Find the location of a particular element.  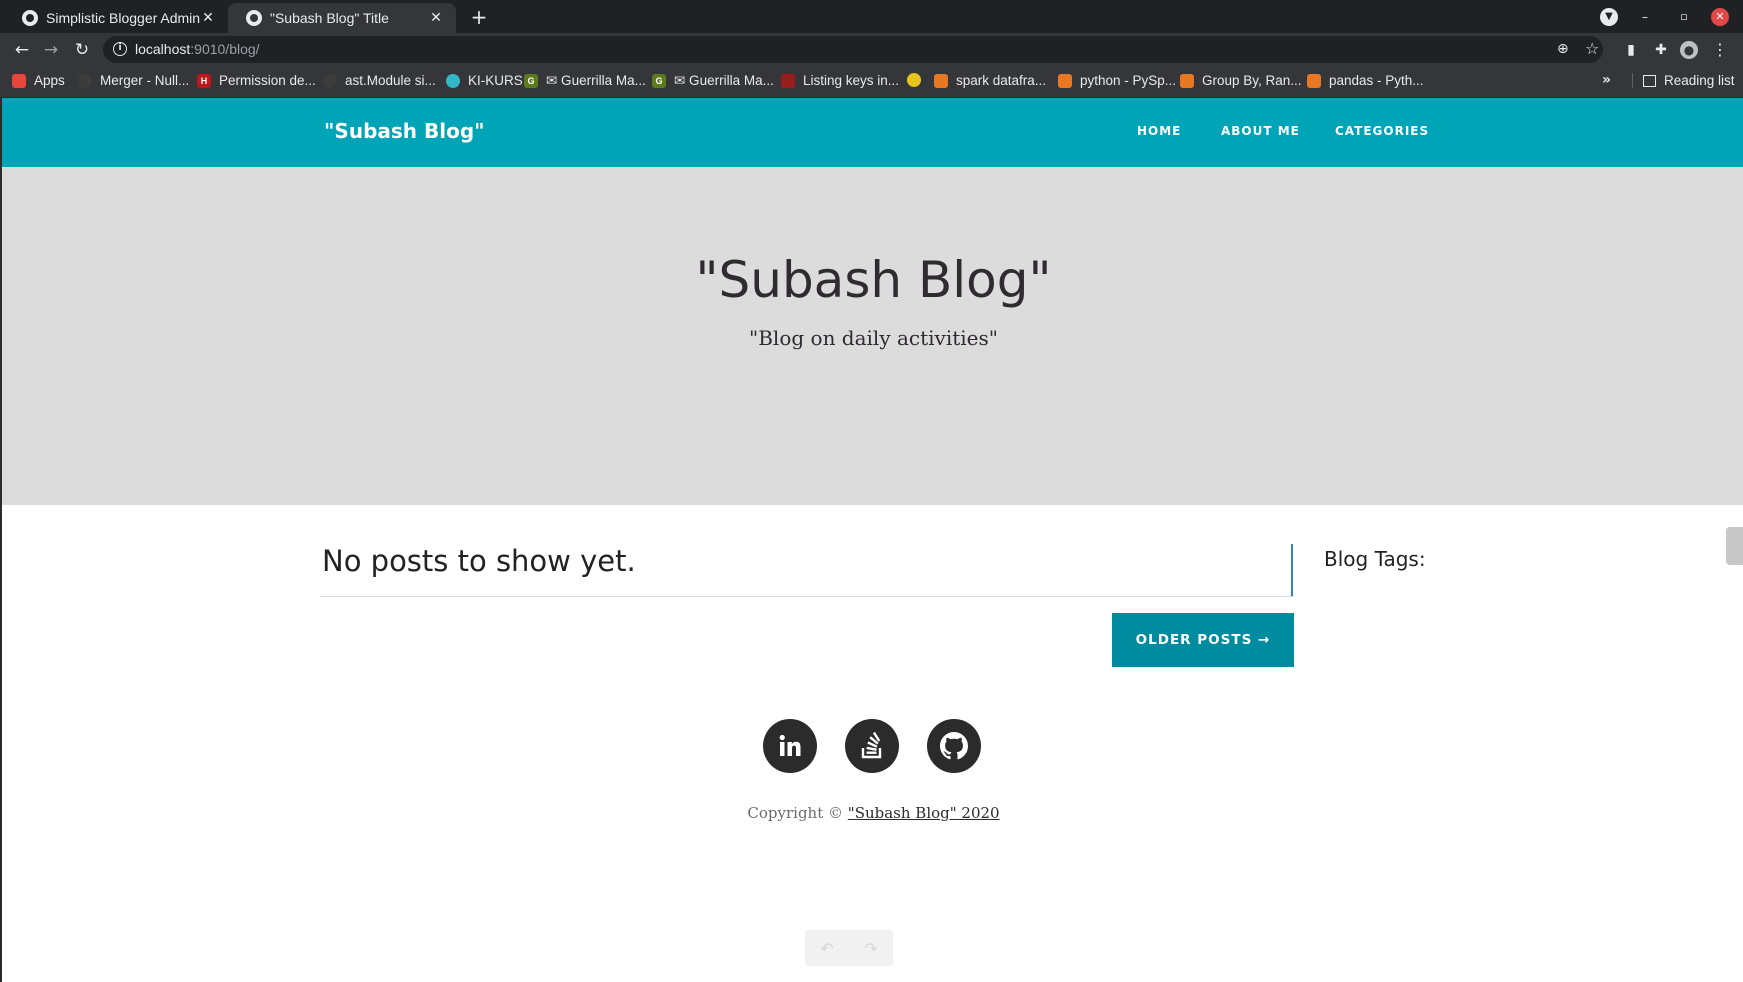

site-navbar: "Subash Blog" HOME ABOUT ME CATEGORIES is located at coordinates (872, 132).